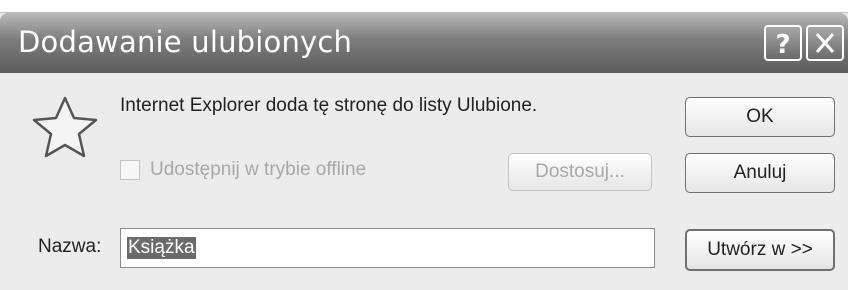 This screenshot has width=848, height=290. Describe the element at coordinates (760, 117) in the screenshot. I see `ok-button: OK` at that location.